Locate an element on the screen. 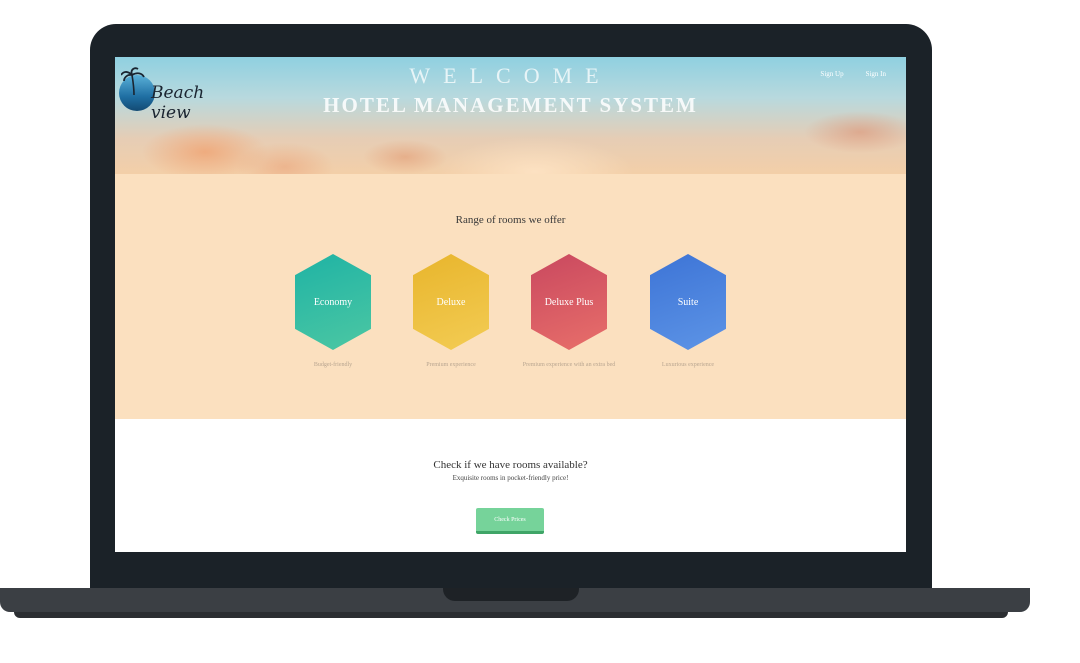  room-caption: Luxurious experience is located at coordinates (688, 365).